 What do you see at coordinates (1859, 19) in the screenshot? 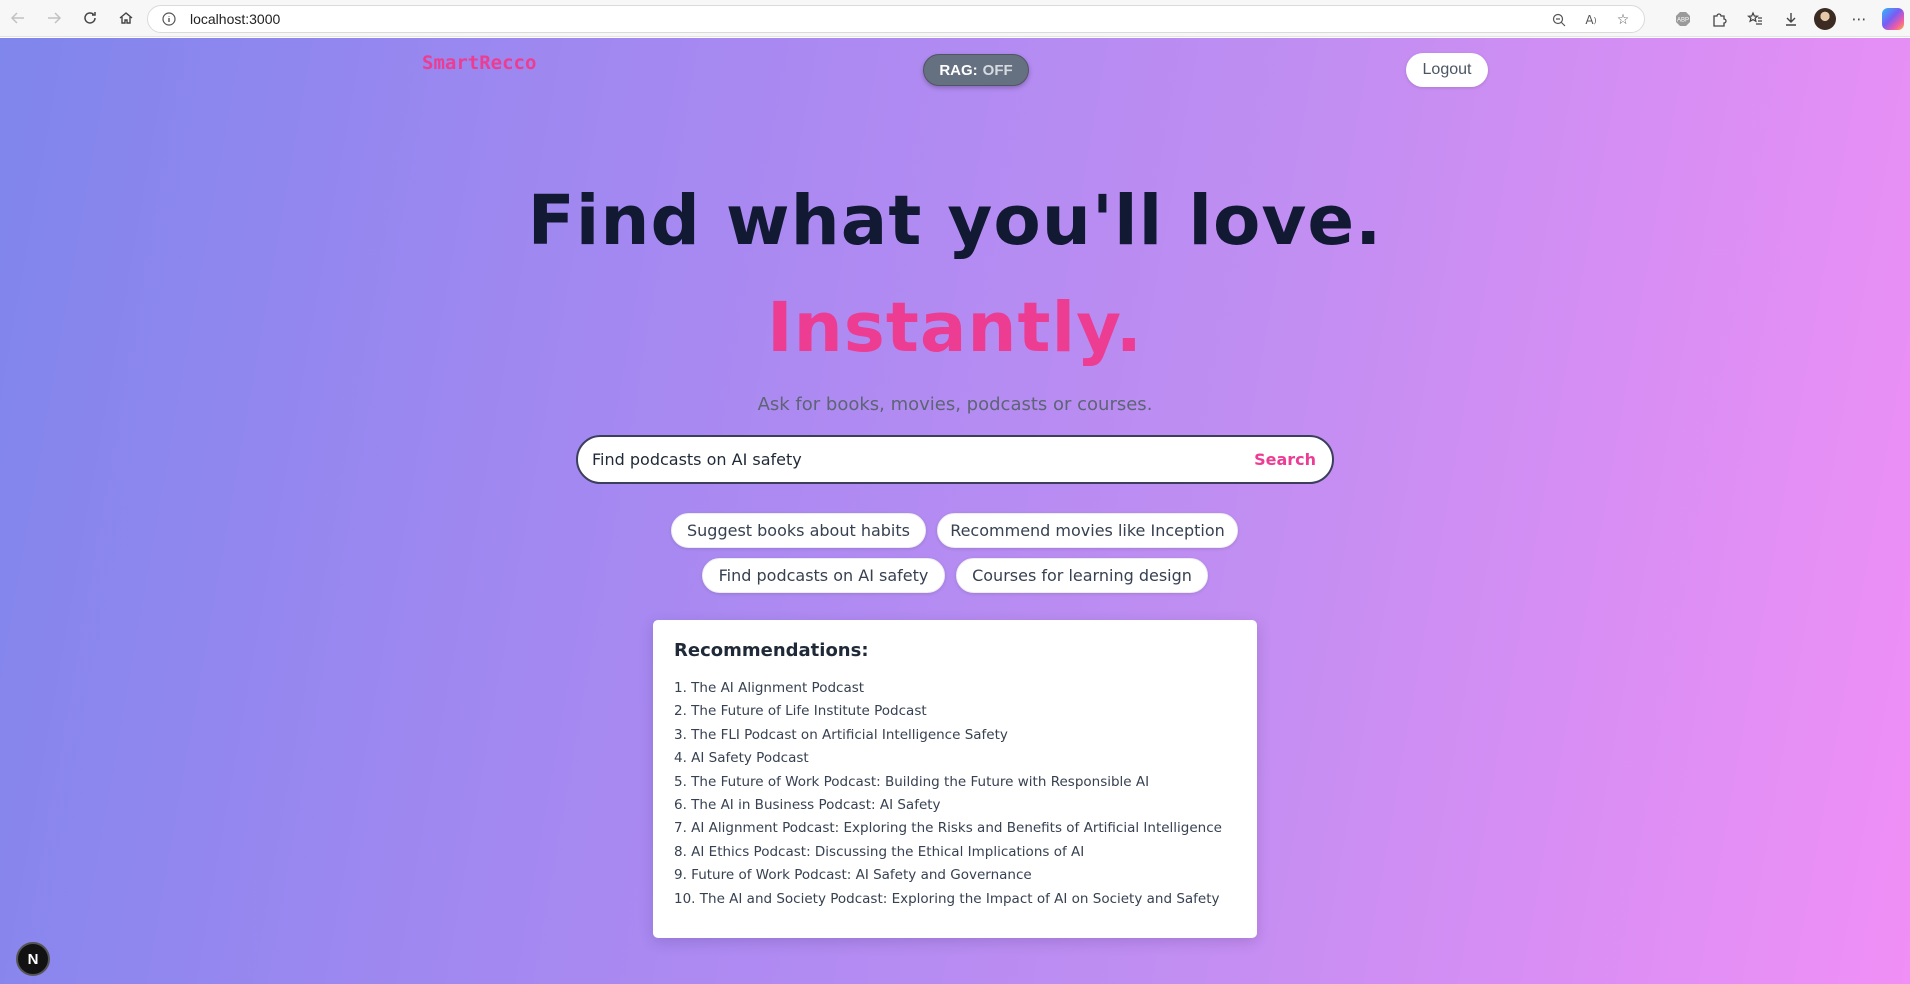
I see `more-menu-icon: ⋯` at bounding box center [1859, 19].